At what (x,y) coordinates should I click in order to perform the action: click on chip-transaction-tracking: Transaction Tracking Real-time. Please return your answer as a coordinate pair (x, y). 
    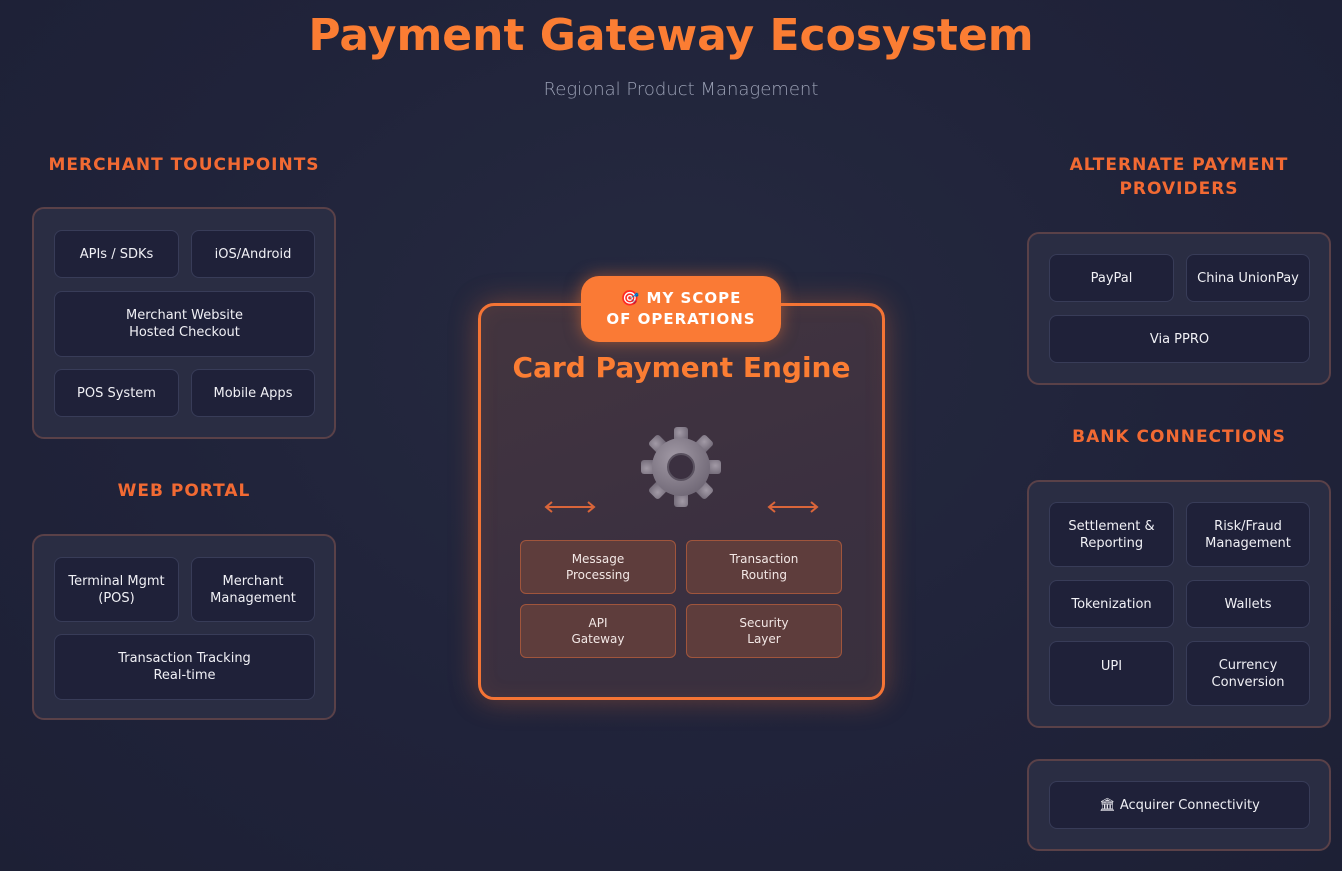
    Looking at the image, I should click on (184, 667).